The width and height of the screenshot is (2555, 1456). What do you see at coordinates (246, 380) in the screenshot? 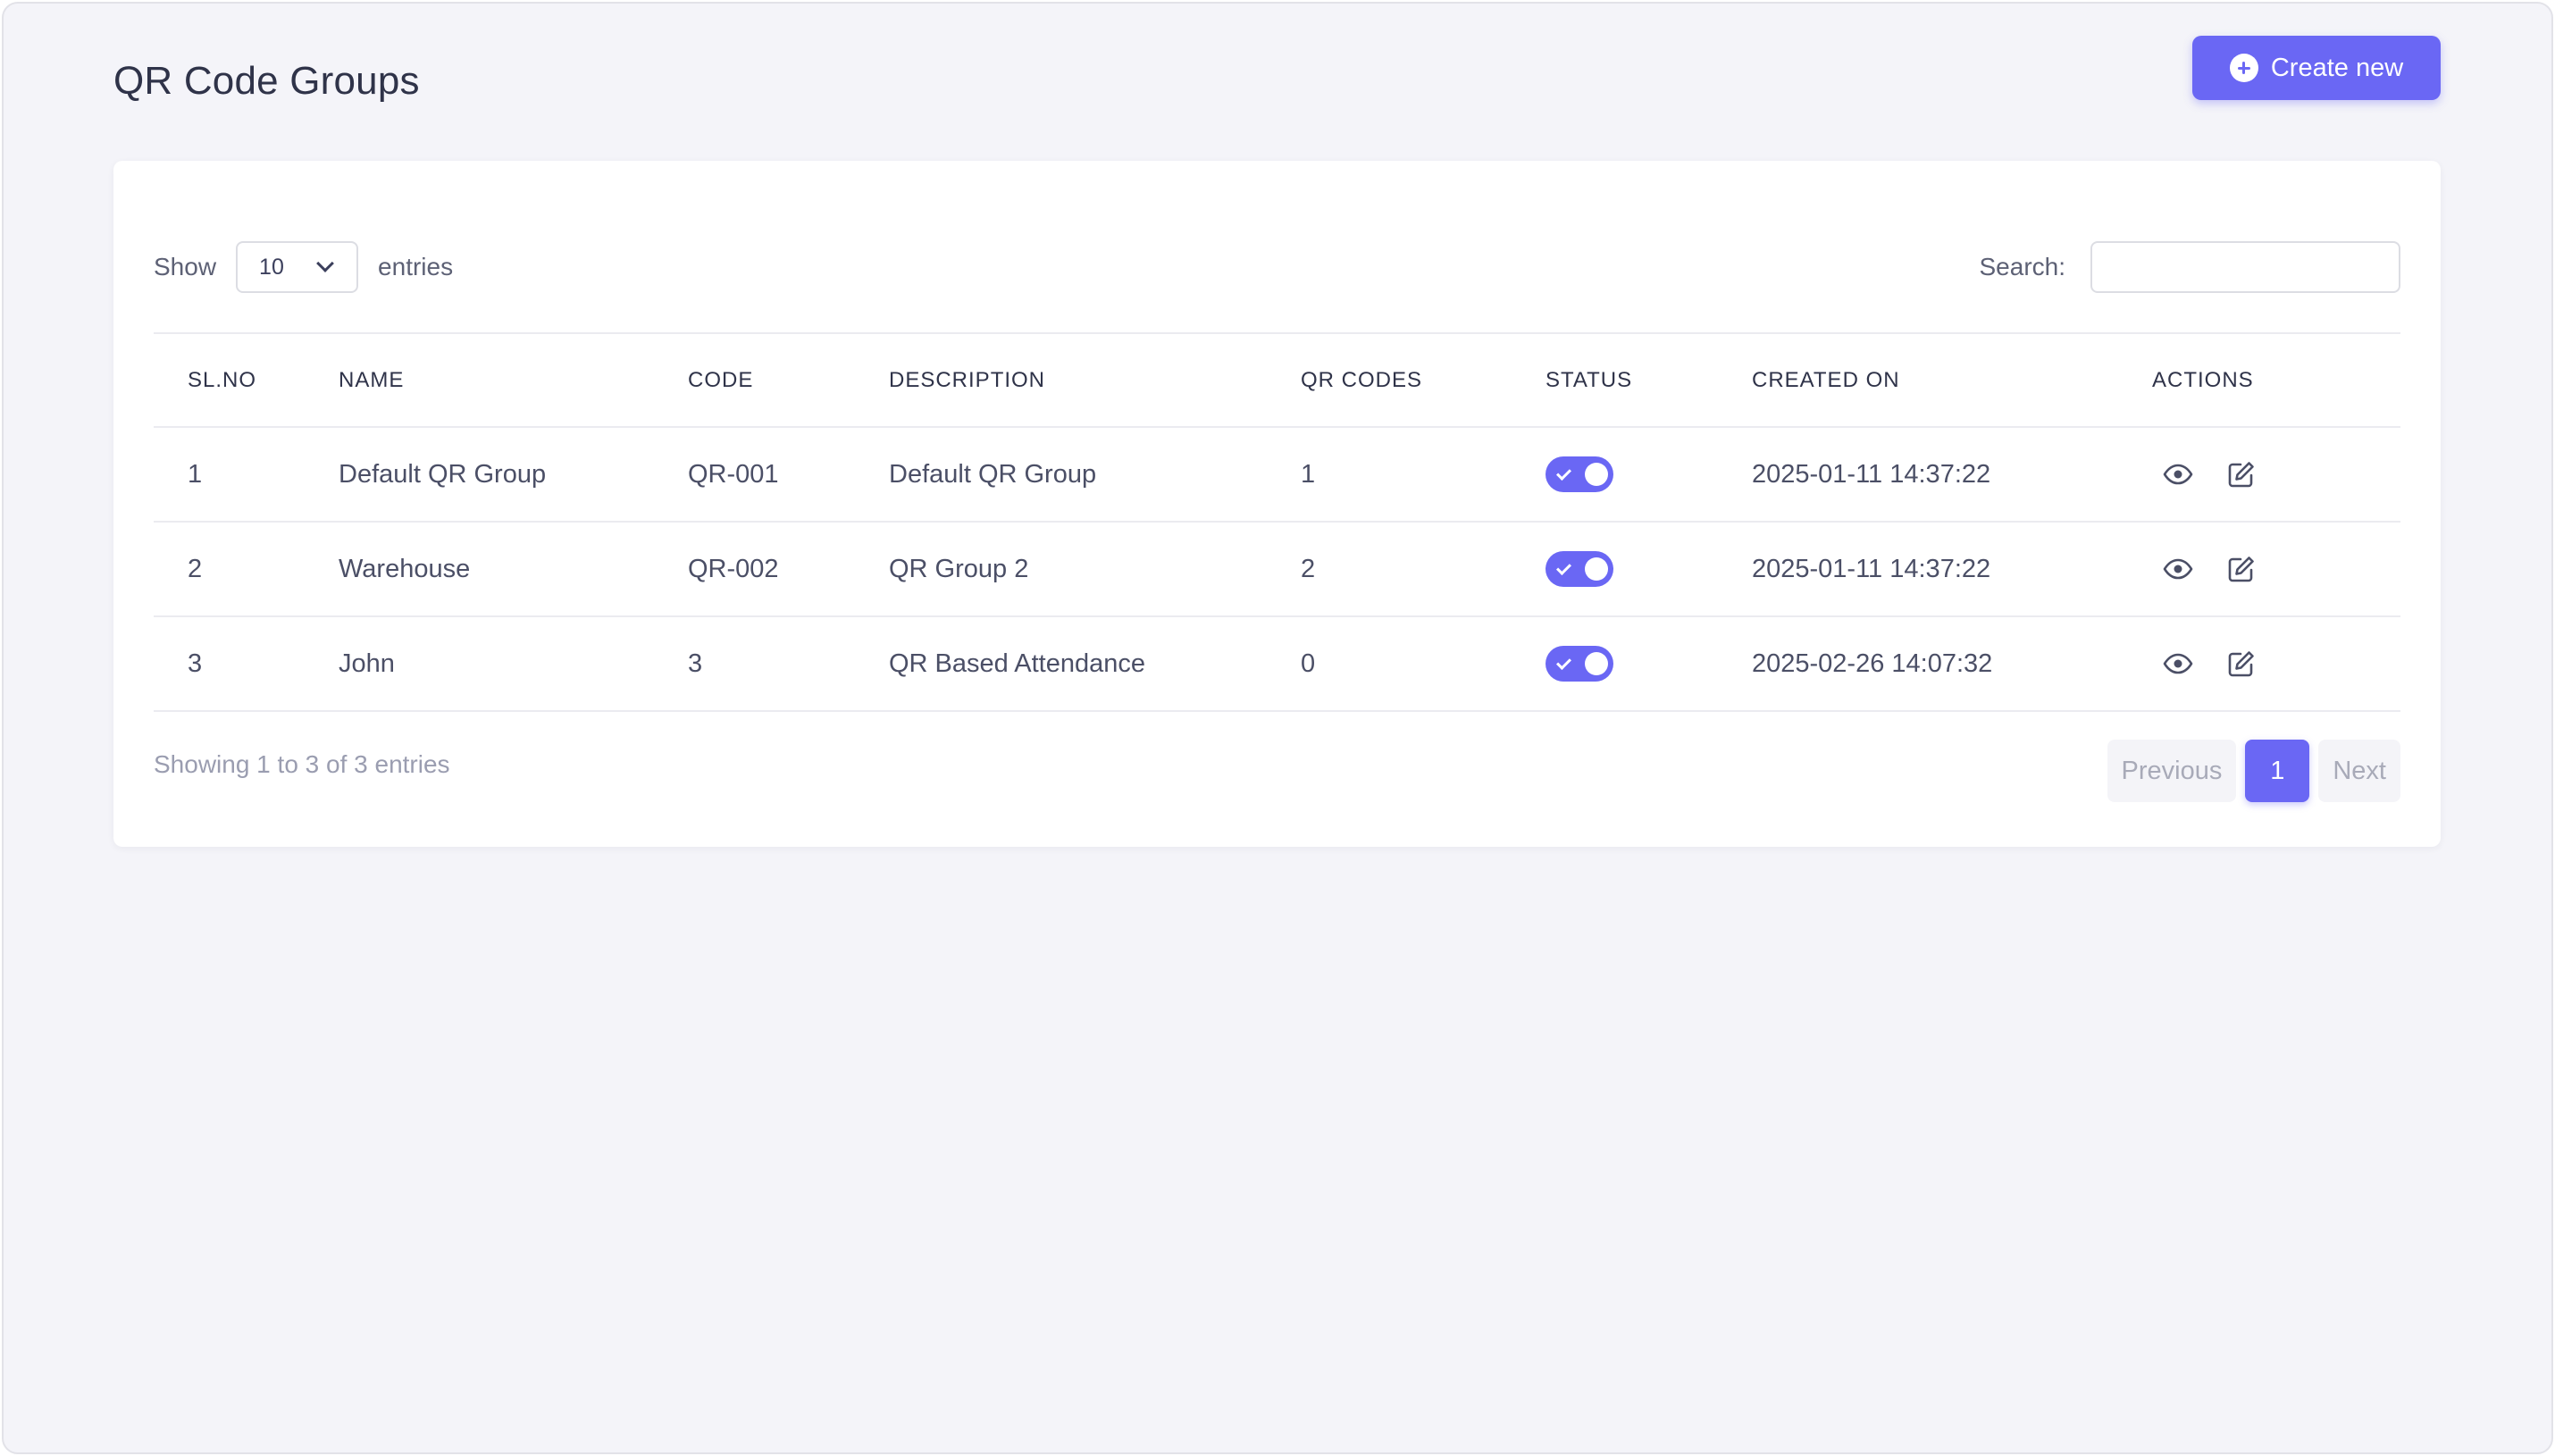
I see `column-header-sl-no: SL.NO` at bounding box center [246, 380].